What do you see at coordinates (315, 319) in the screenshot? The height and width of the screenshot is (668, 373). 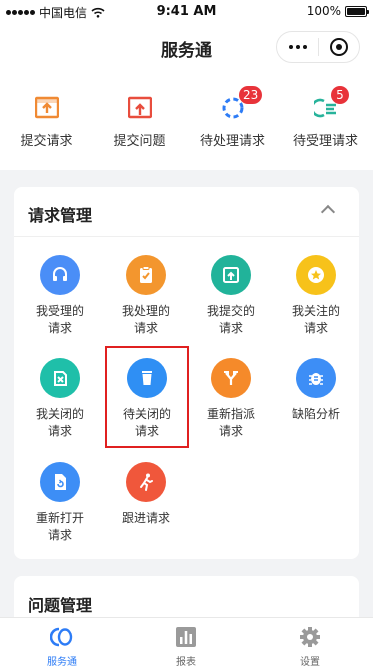 I see `grid-item-label: 我关注的 请求` at bounding box center [315, 319].